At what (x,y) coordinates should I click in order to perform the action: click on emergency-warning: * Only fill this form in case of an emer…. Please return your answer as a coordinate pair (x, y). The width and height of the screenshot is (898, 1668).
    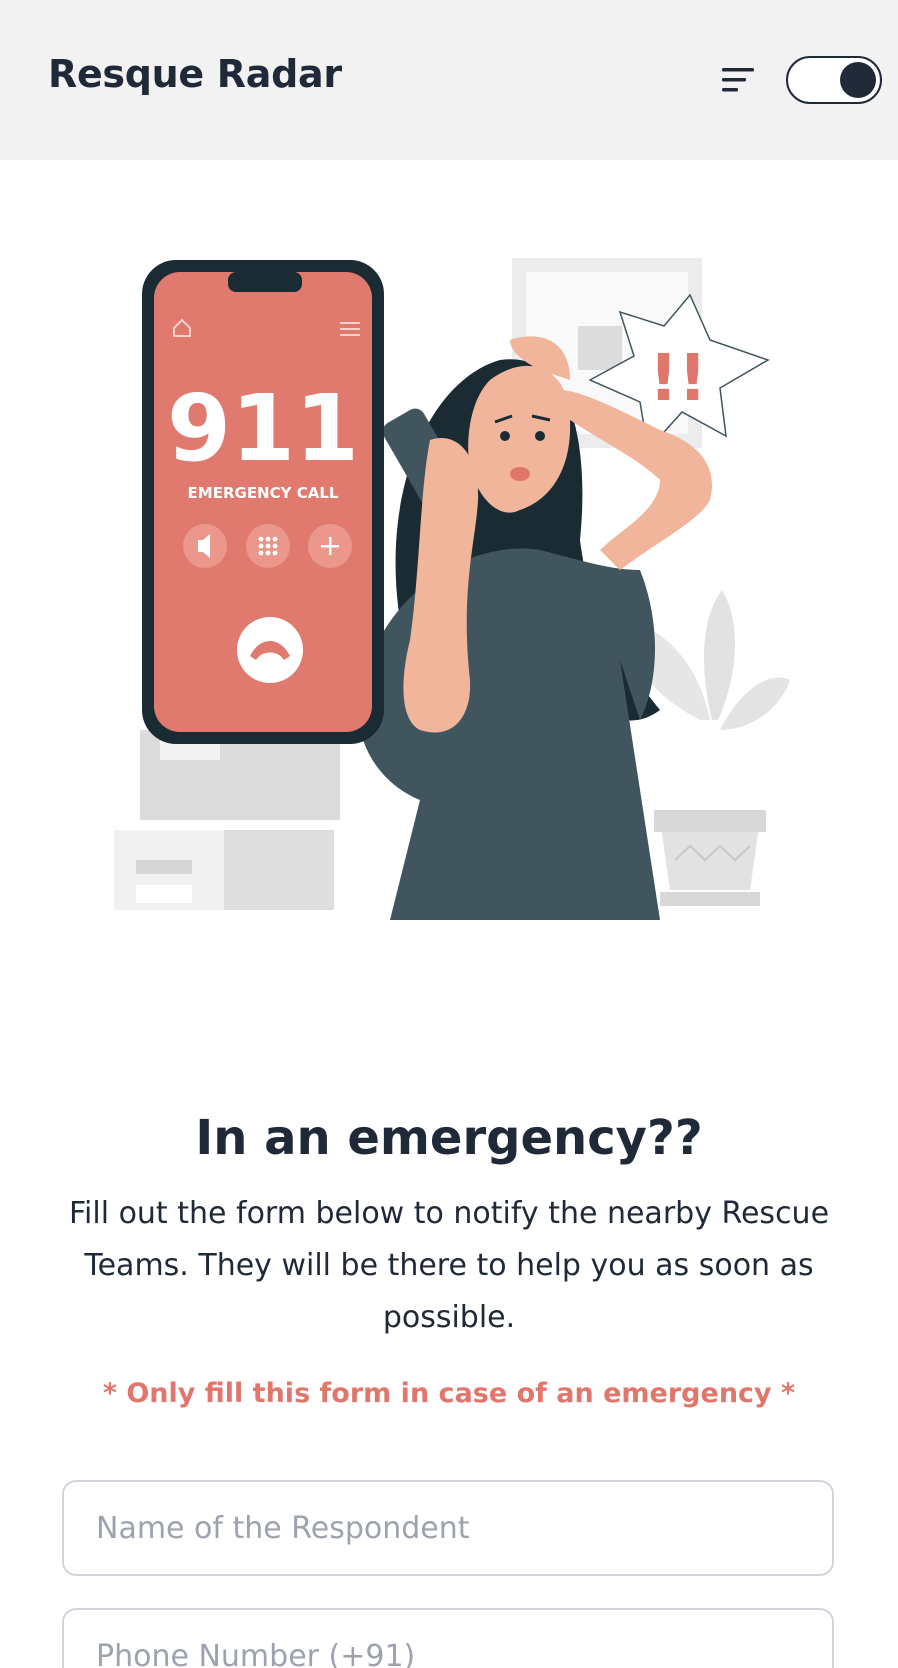
    Looking at the image, I should click on (449, 1393).